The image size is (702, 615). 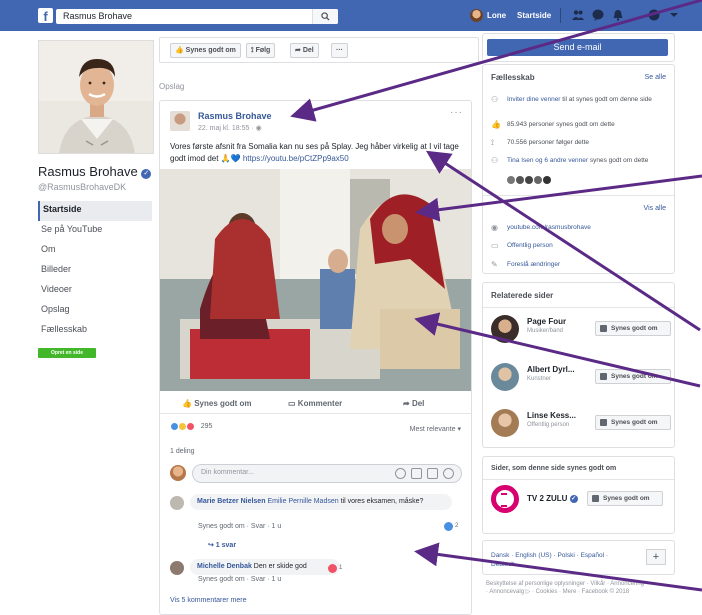 I want to click on help-icon, so click(x=654, y=15).